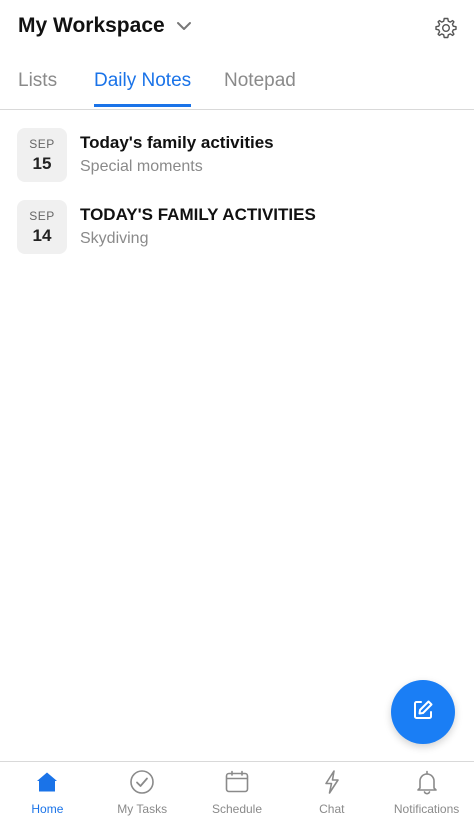 The width and height of the screenshot is (474, 819). I want to click on nav-label: Schedule, so click(237, 809).